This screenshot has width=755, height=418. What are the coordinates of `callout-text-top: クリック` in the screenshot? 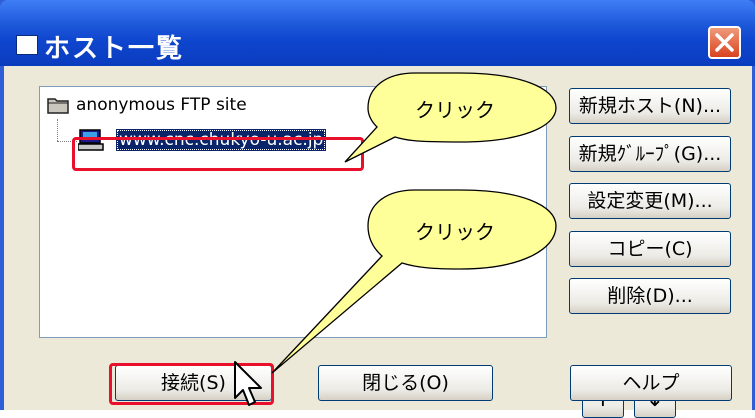 It's located at (455, 110).